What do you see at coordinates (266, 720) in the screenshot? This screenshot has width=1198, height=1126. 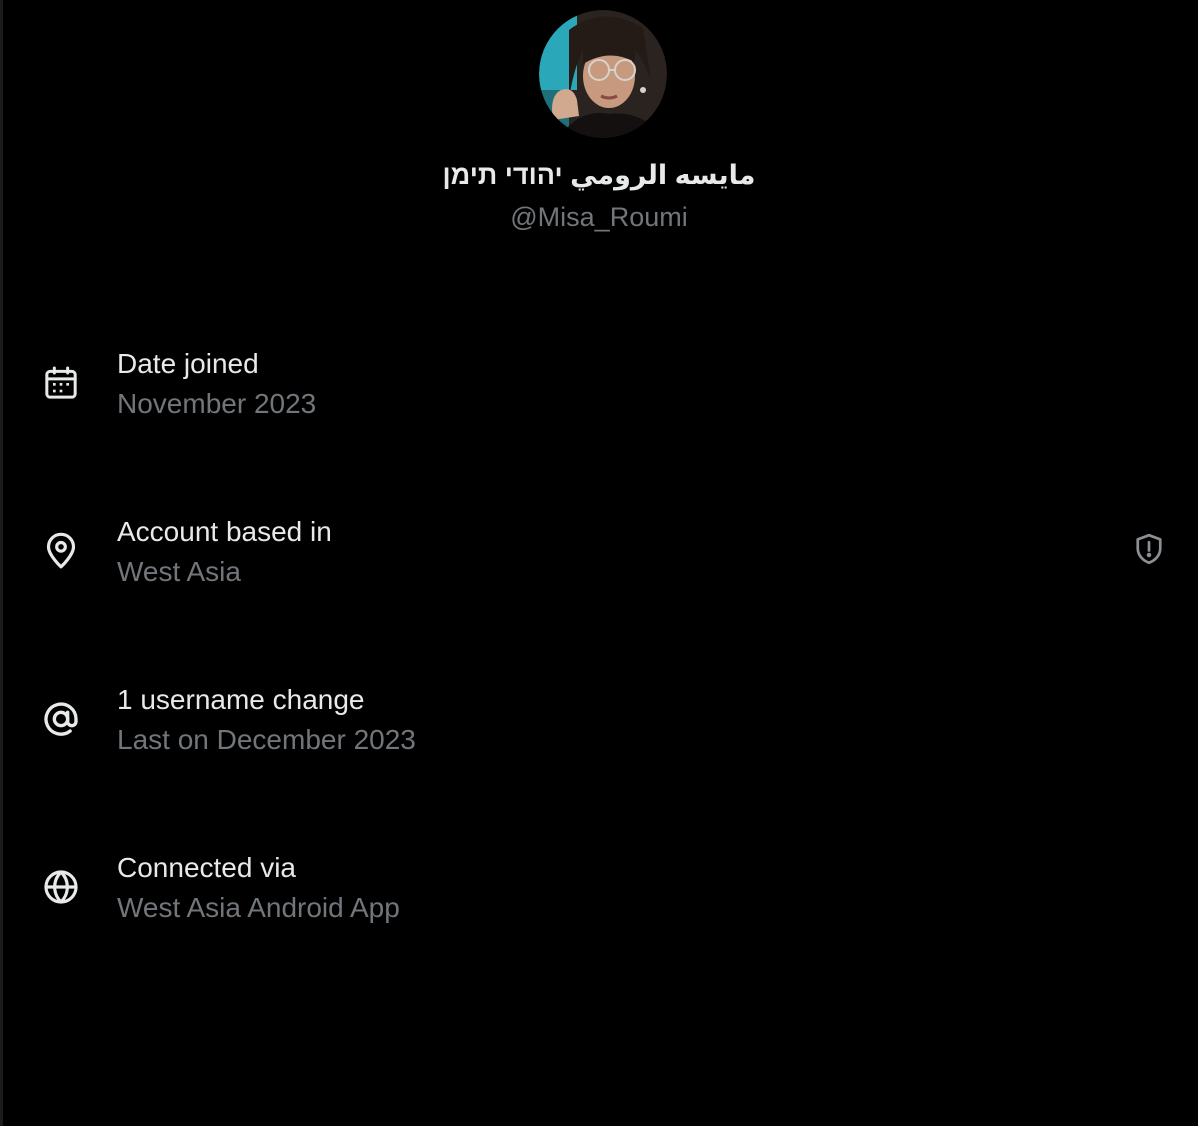 I see `info-text-username-change: 1 username change Last on December 2023` at bounding box center [266, 720].